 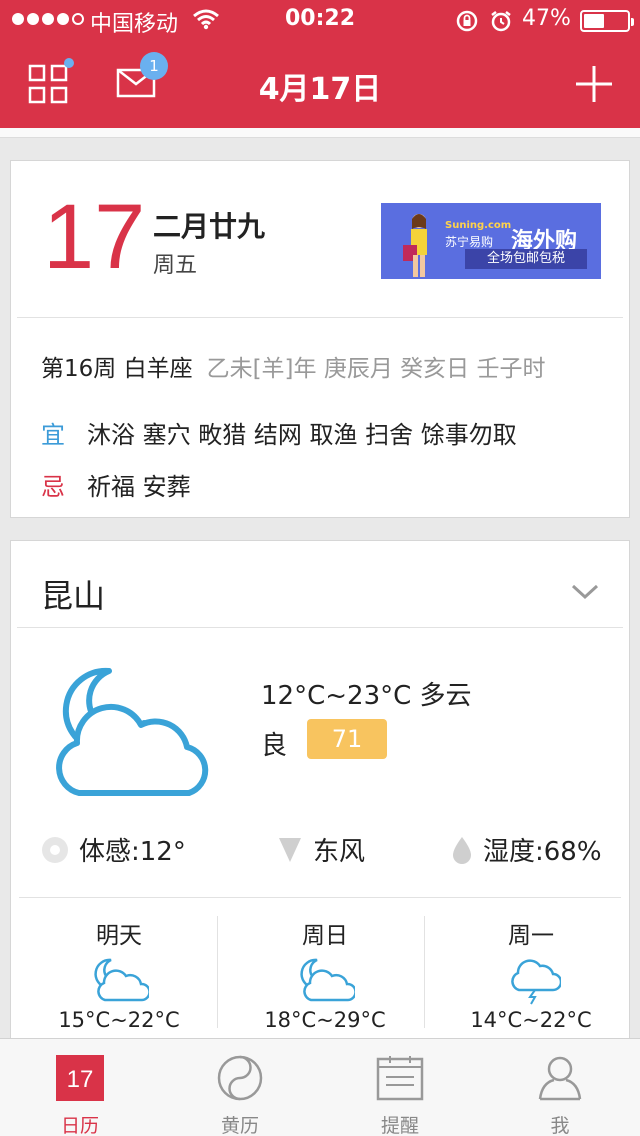 I want to click on forecast-item: 明天 15°C~22°C, so click(x=119, y=974).